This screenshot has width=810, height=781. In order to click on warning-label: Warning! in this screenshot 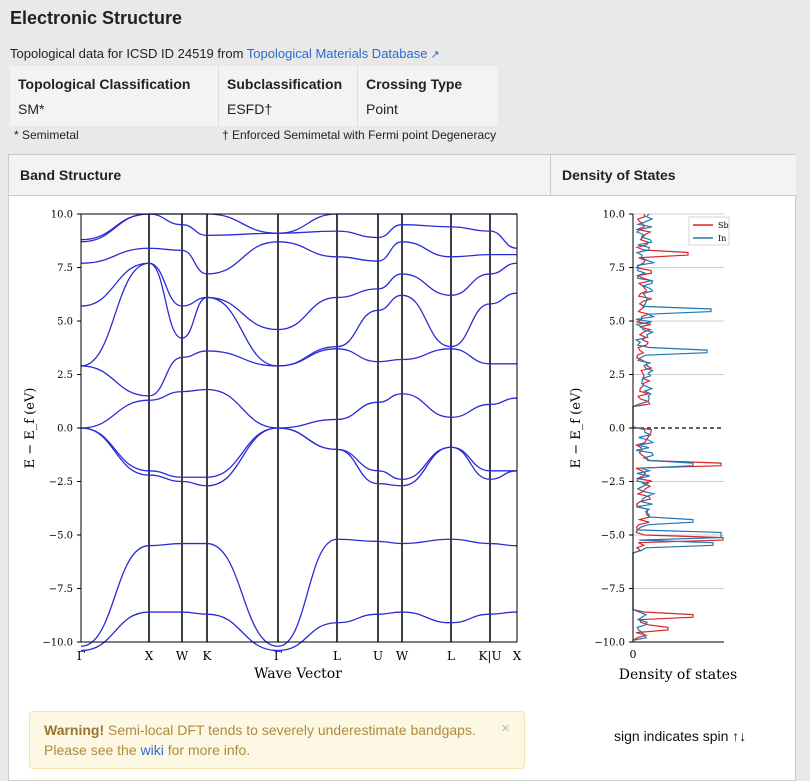, I will do `click(74, 730)`.